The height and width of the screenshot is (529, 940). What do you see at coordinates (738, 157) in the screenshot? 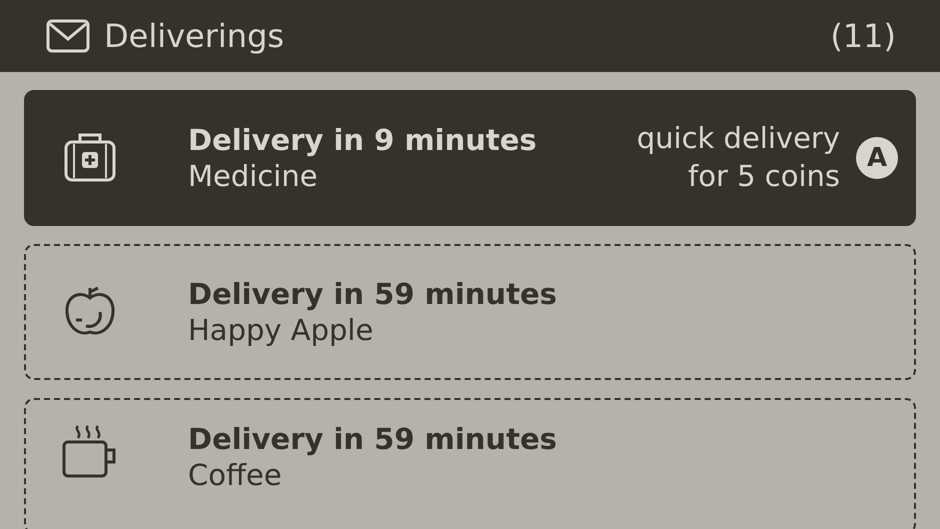
I see `offer-text: quick delivery for 5 coins` at bounding box center [738, 157].